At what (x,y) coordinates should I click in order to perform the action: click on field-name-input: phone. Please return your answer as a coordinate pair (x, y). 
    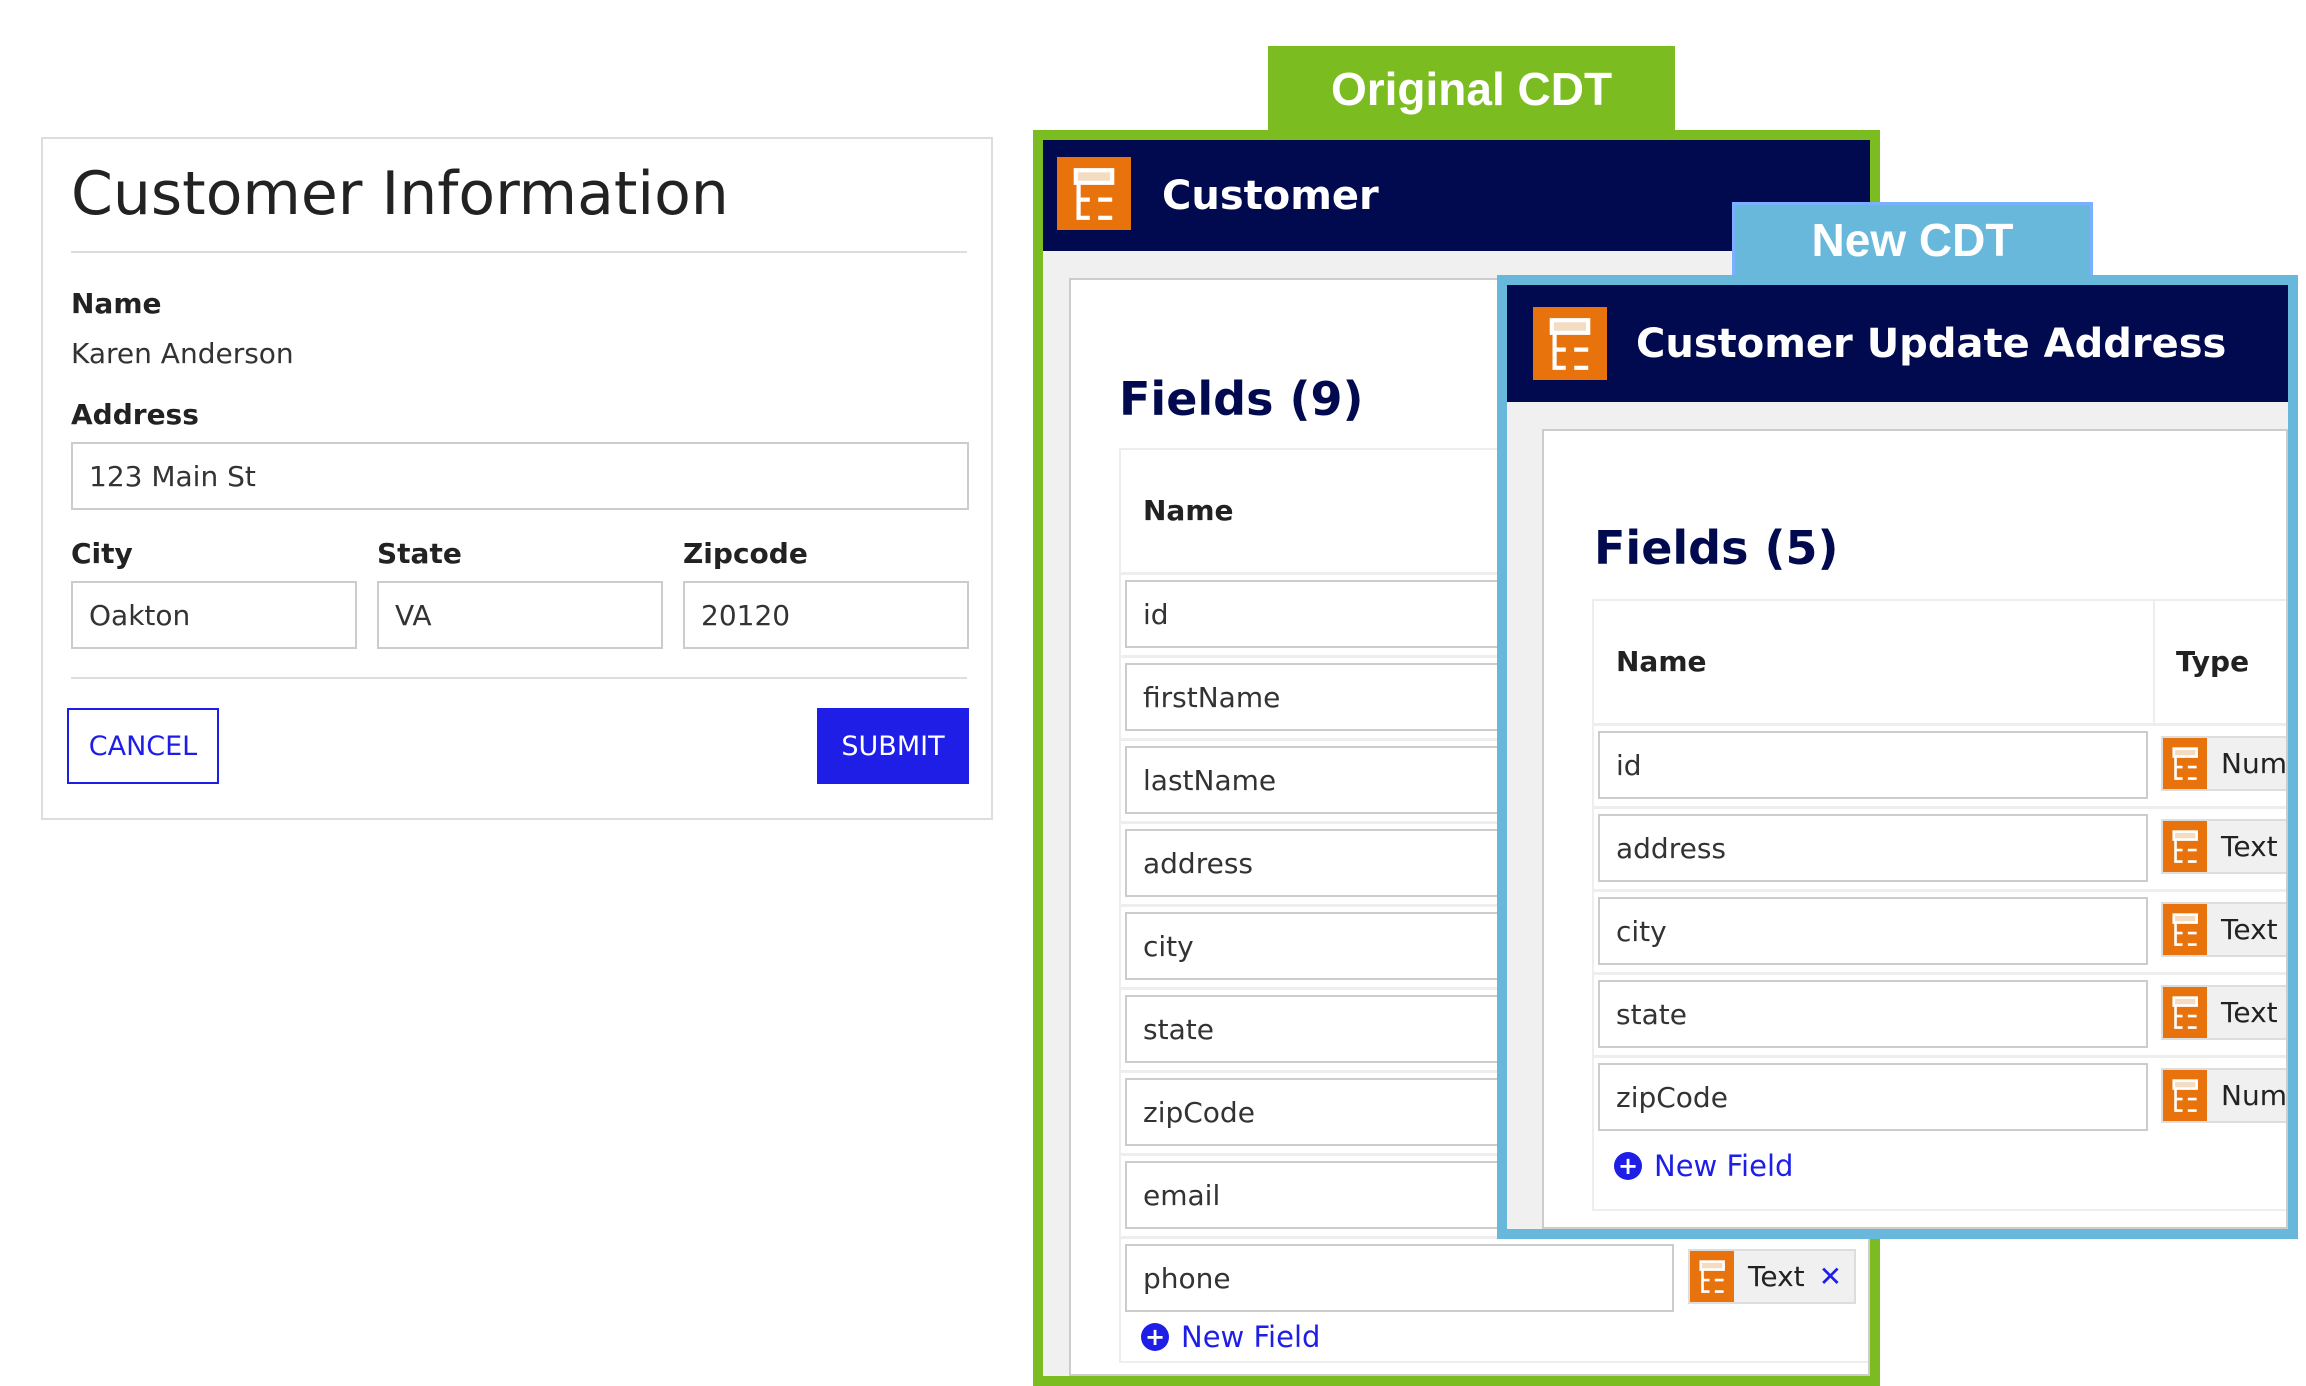
    Looking at the image, I should click on (1399, 1278).